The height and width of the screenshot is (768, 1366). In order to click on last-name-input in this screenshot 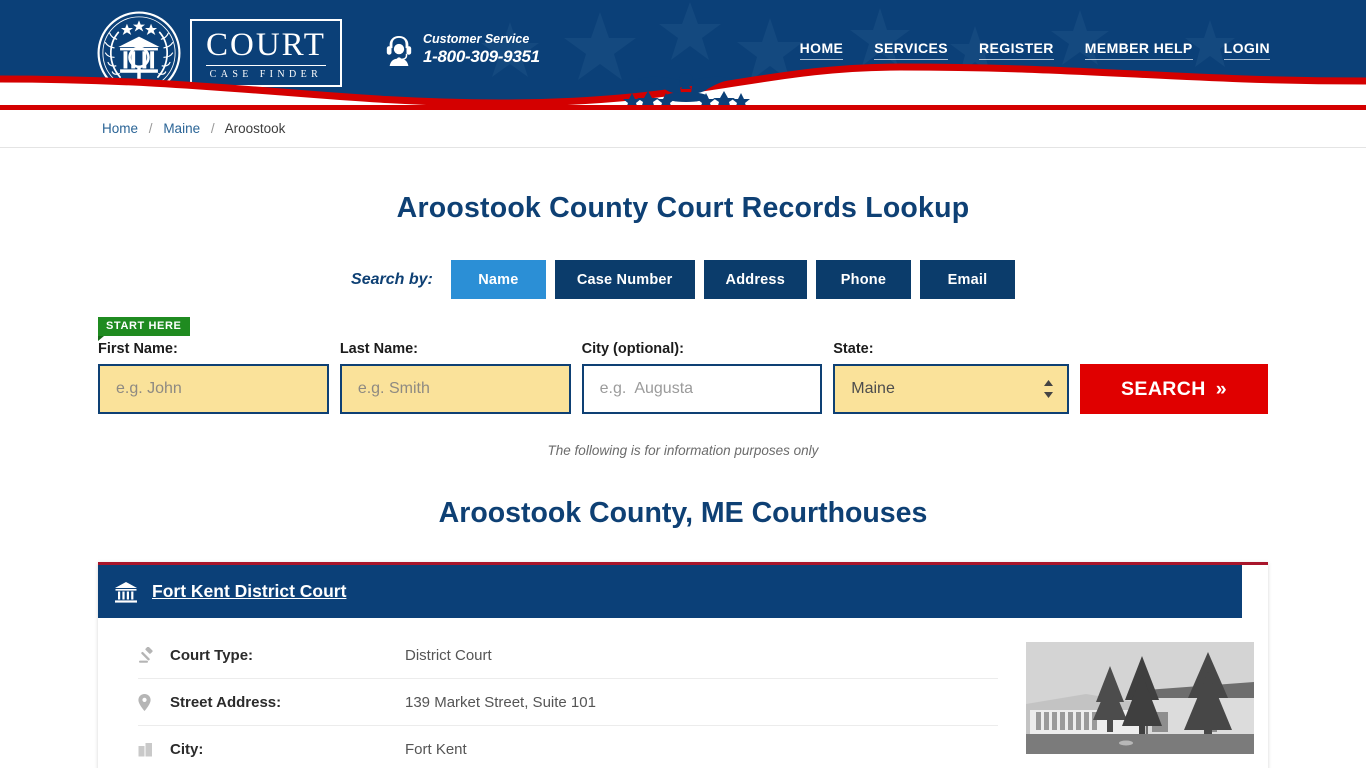, I will do `click(455, 389)`.